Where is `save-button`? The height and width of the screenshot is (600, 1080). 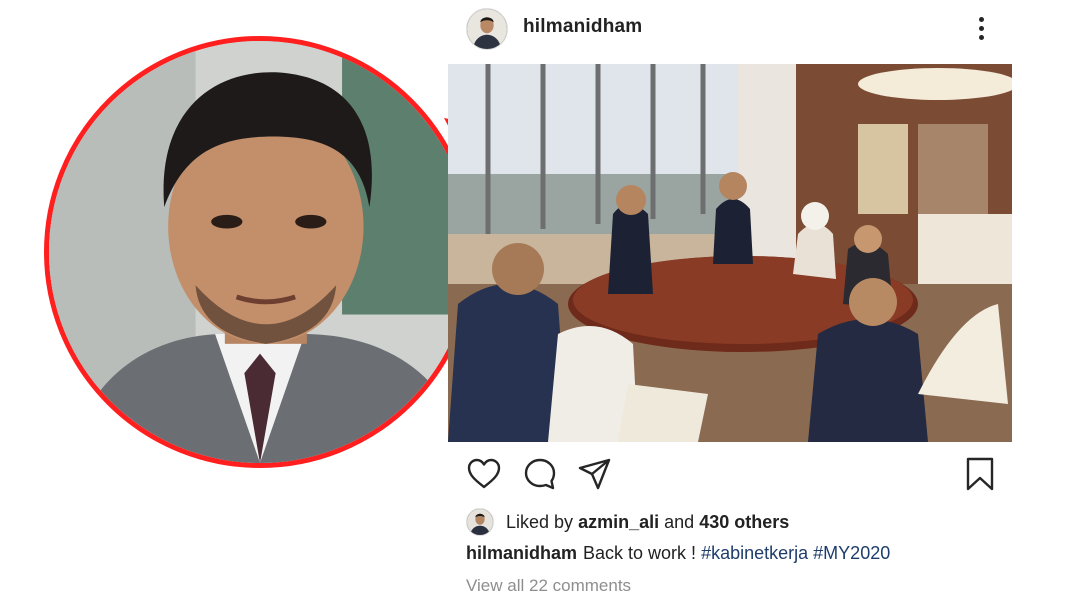 save-button is located at coordinates (980, 474).